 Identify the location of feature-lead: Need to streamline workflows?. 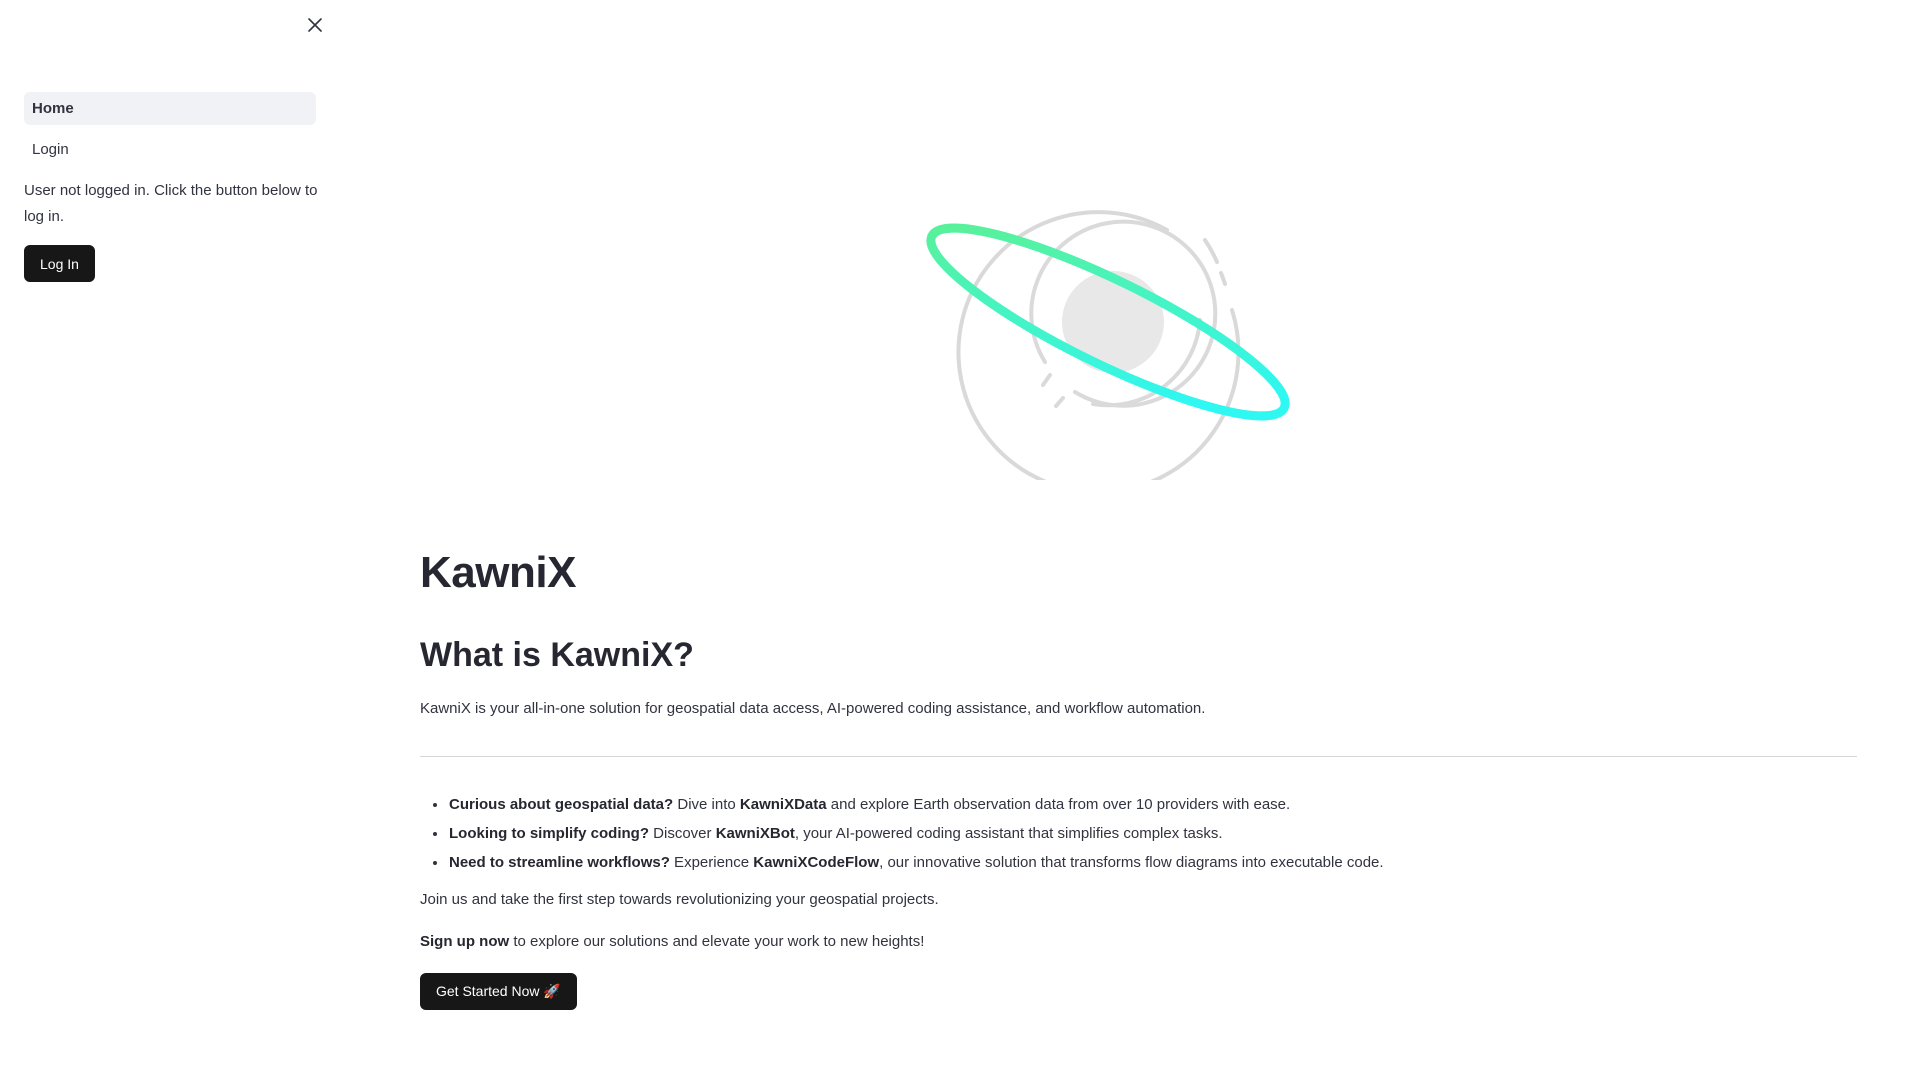
(559, 862).